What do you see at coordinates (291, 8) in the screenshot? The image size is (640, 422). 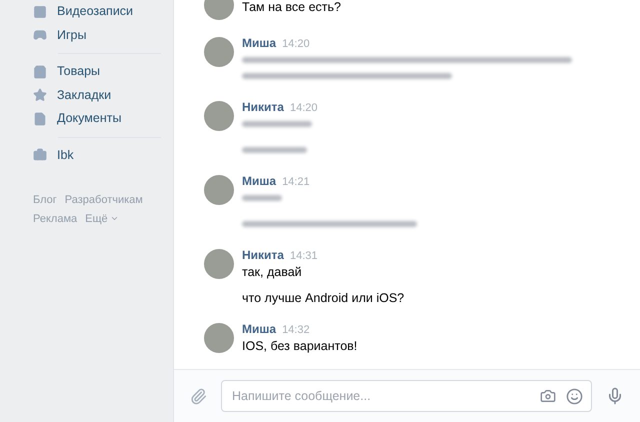 I see `message-text: Там на все есть?` at bounding box center [291, 8].